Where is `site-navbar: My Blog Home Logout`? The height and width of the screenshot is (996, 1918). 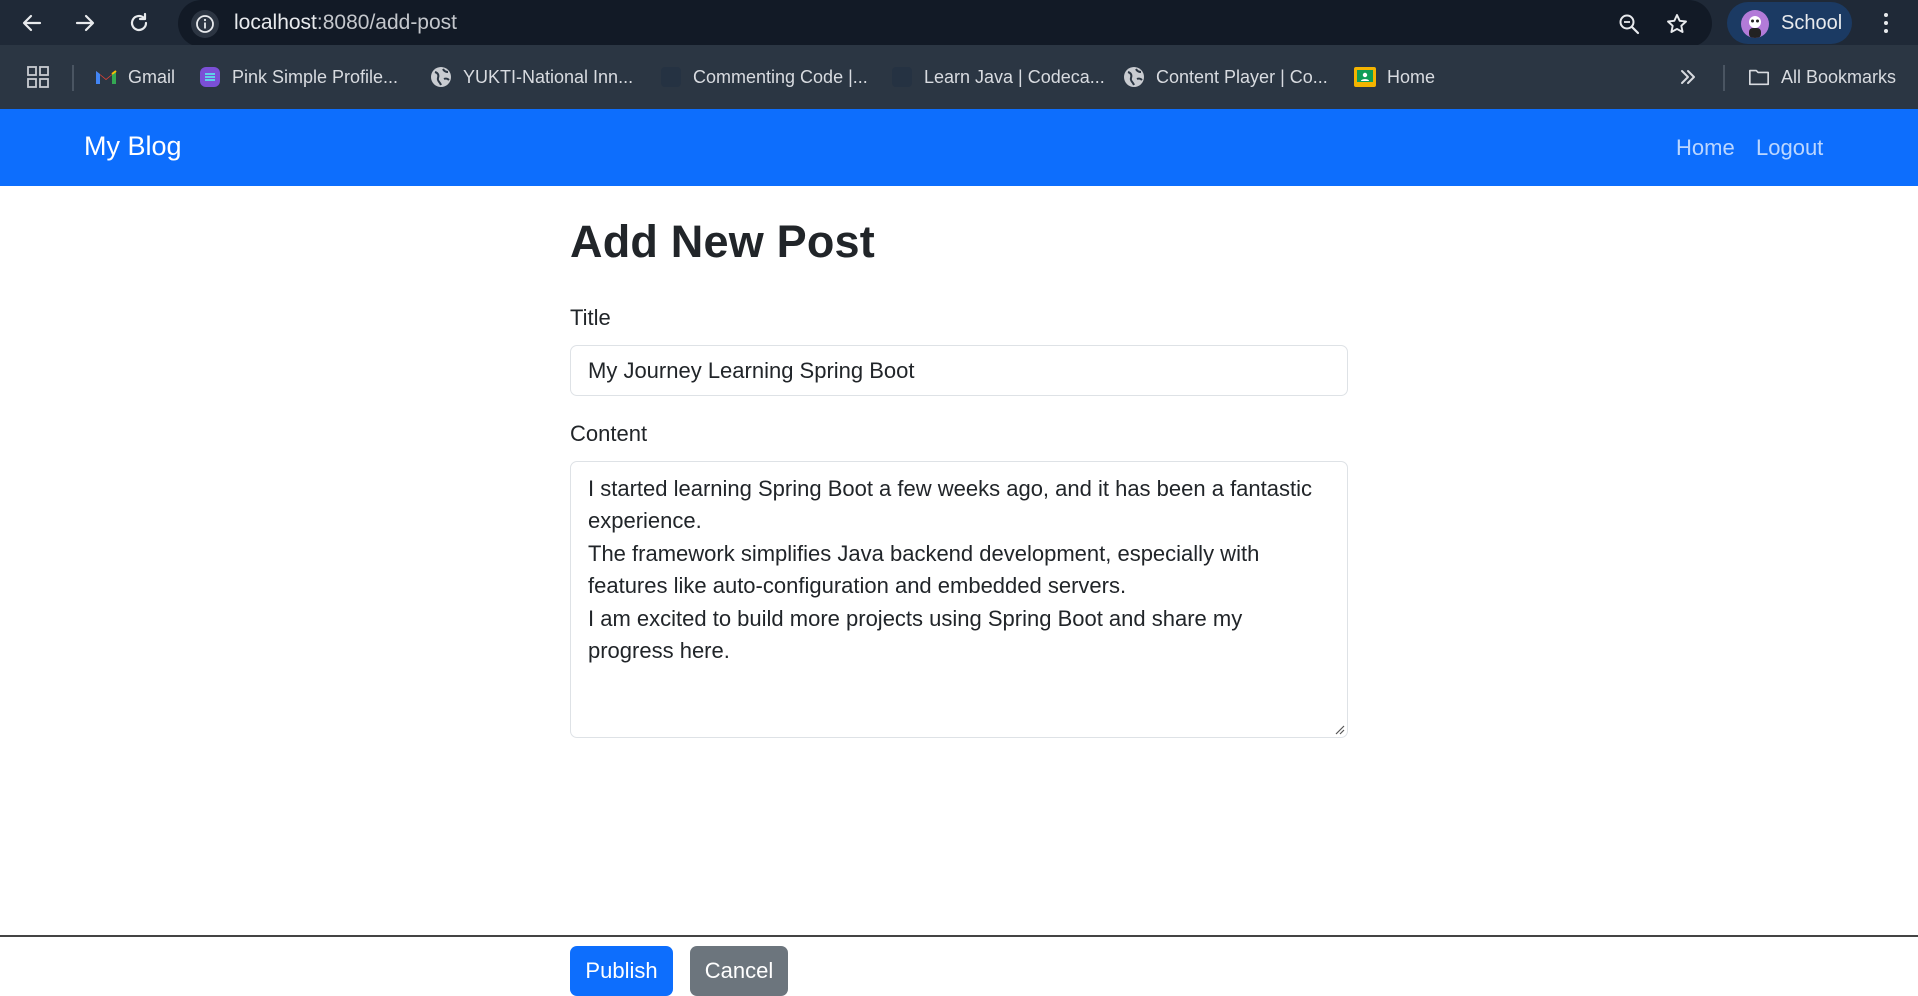
site-navbar: My Blog Home Logout is located at coordinates (959, 147).